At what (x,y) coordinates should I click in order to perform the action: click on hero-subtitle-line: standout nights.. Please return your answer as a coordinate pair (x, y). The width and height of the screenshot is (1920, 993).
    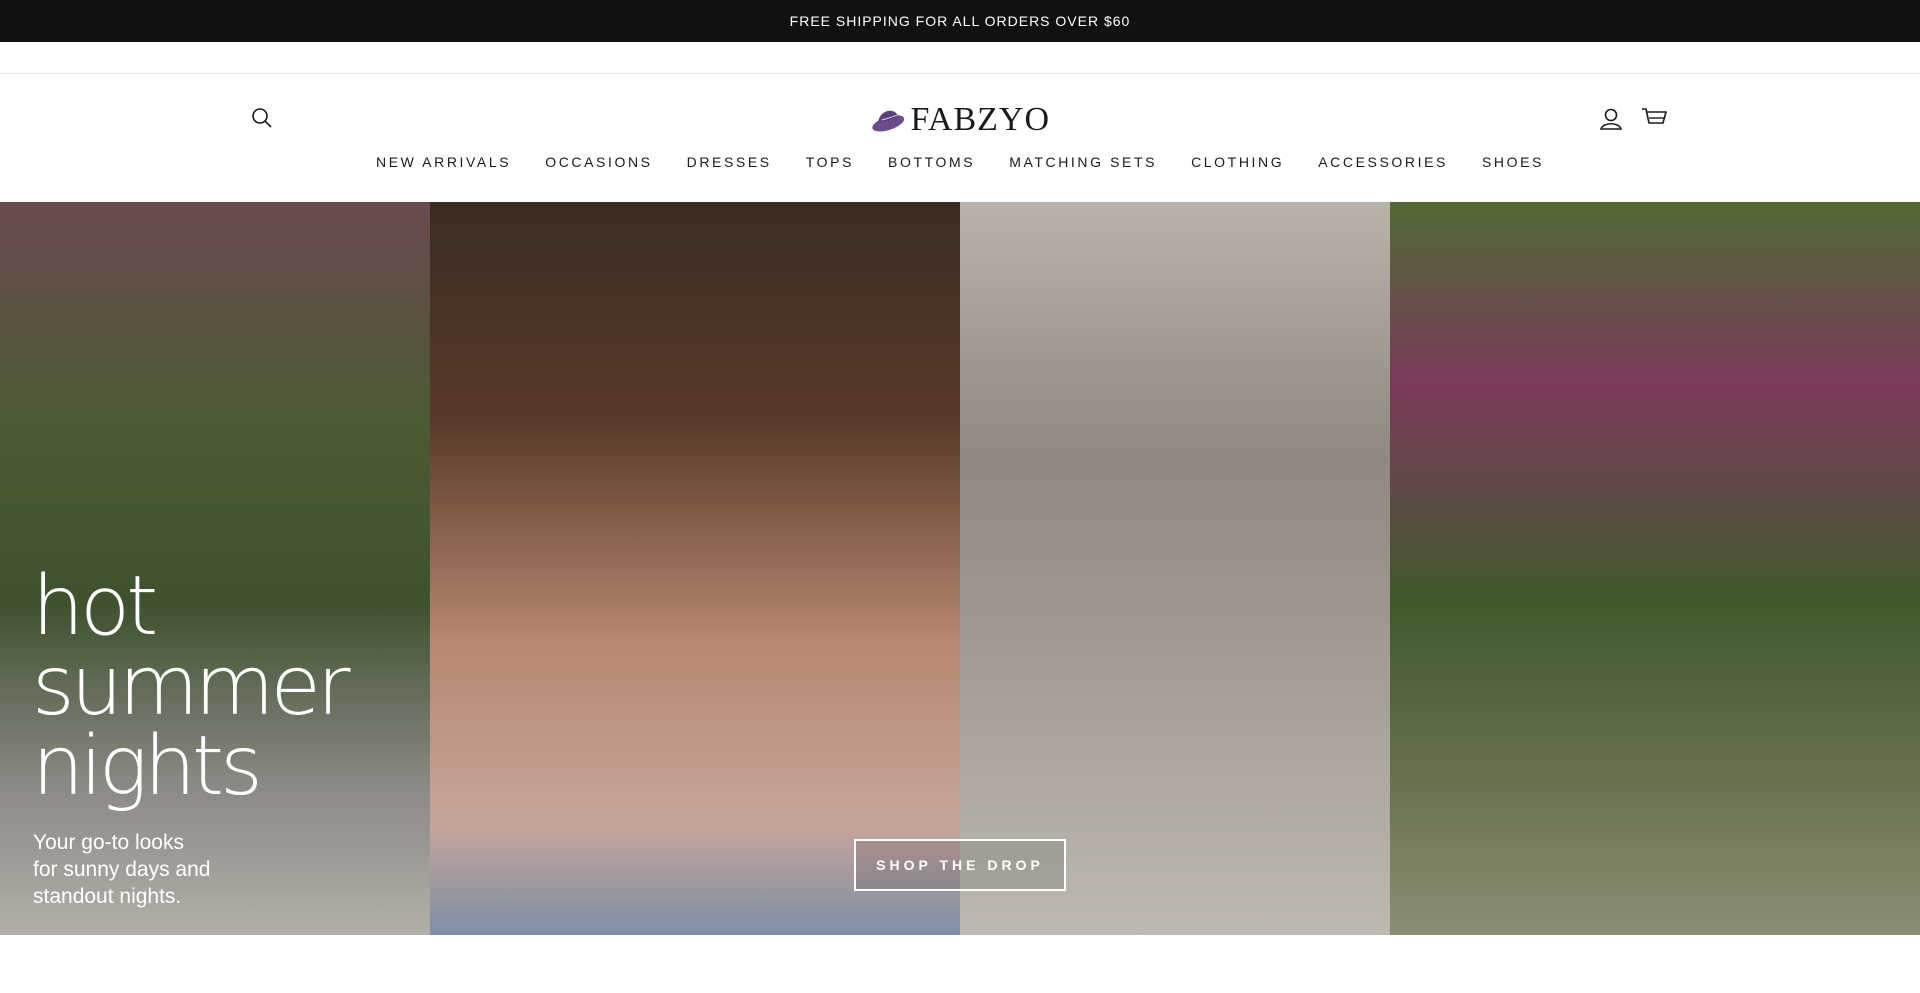
    Looking at the image, I should click on (107, 896).